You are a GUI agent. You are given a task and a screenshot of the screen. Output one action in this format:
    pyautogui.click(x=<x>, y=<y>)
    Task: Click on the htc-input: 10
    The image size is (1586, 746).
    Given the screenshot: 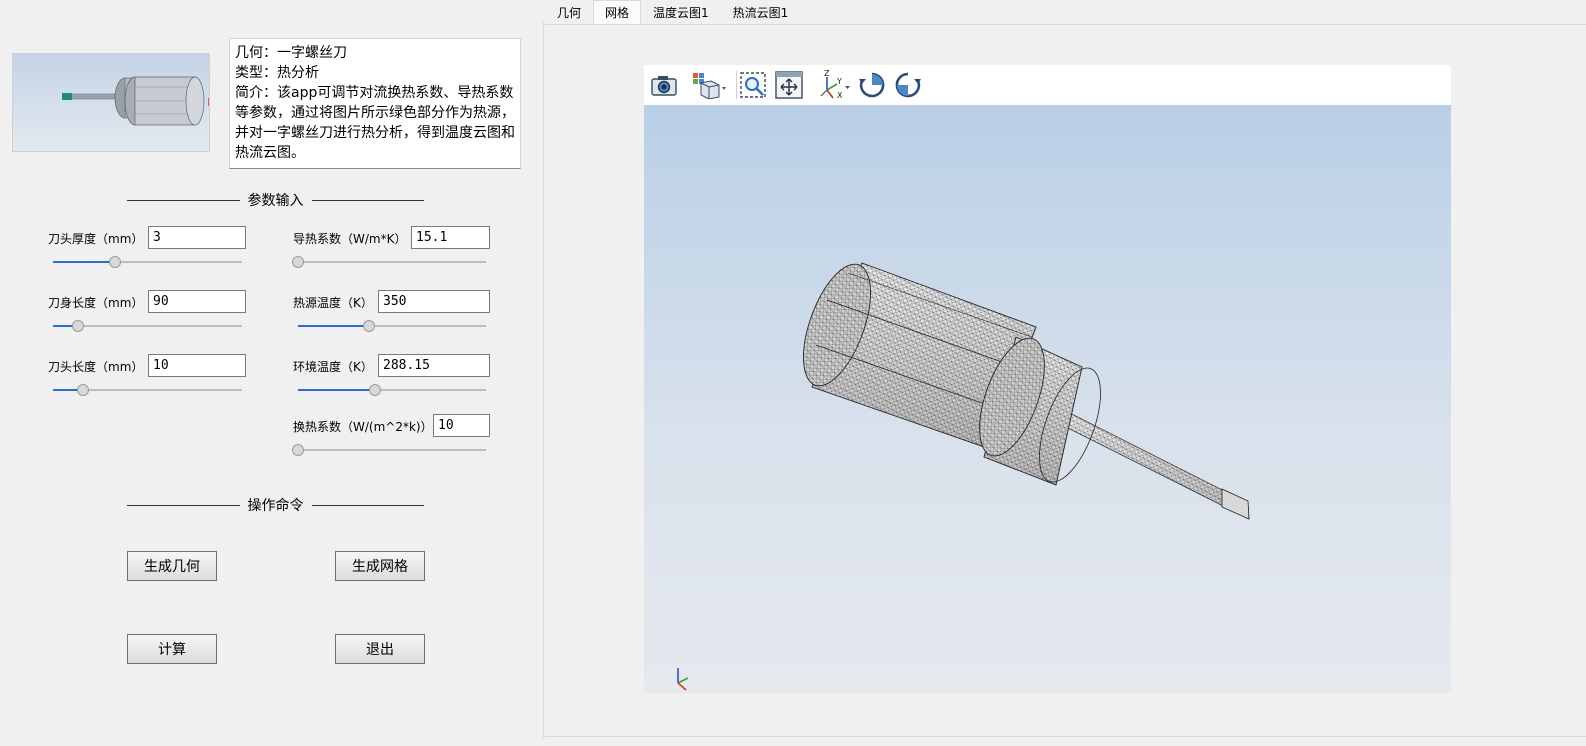 What is the action you would take?
    pyautogui.click(x=461, y=425)
    